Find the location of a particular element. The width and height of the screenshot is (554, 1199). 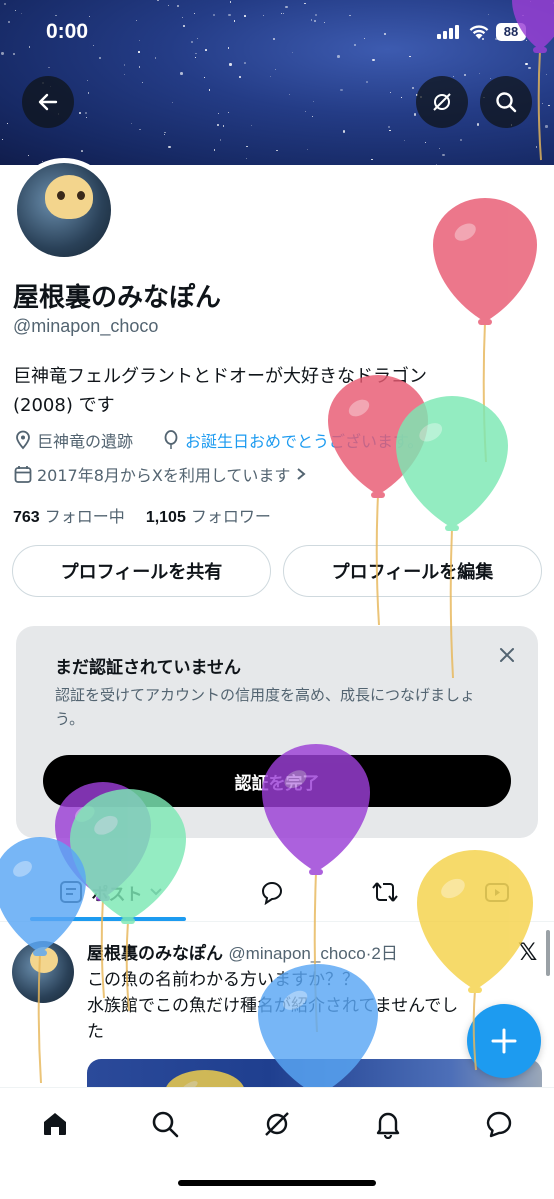

cellular-signal-icon is located at coordinates (448, 32).